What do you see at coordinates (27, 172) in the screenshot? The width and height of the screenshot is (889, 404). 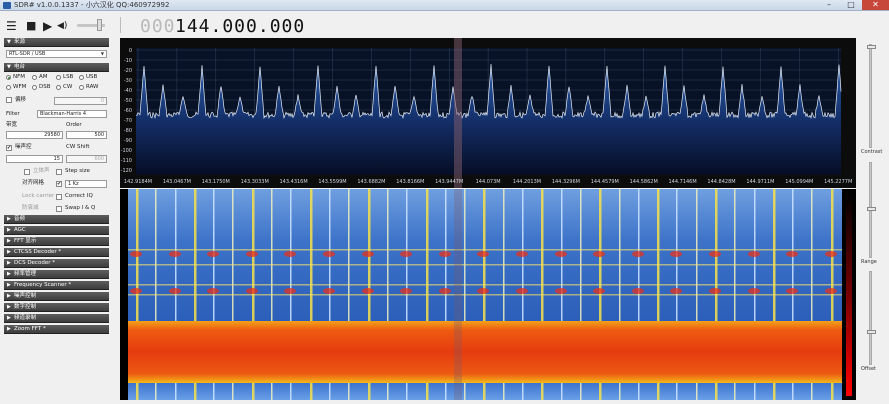 I see `fm-stereo-checkbox` at bounding box center [27, 172].